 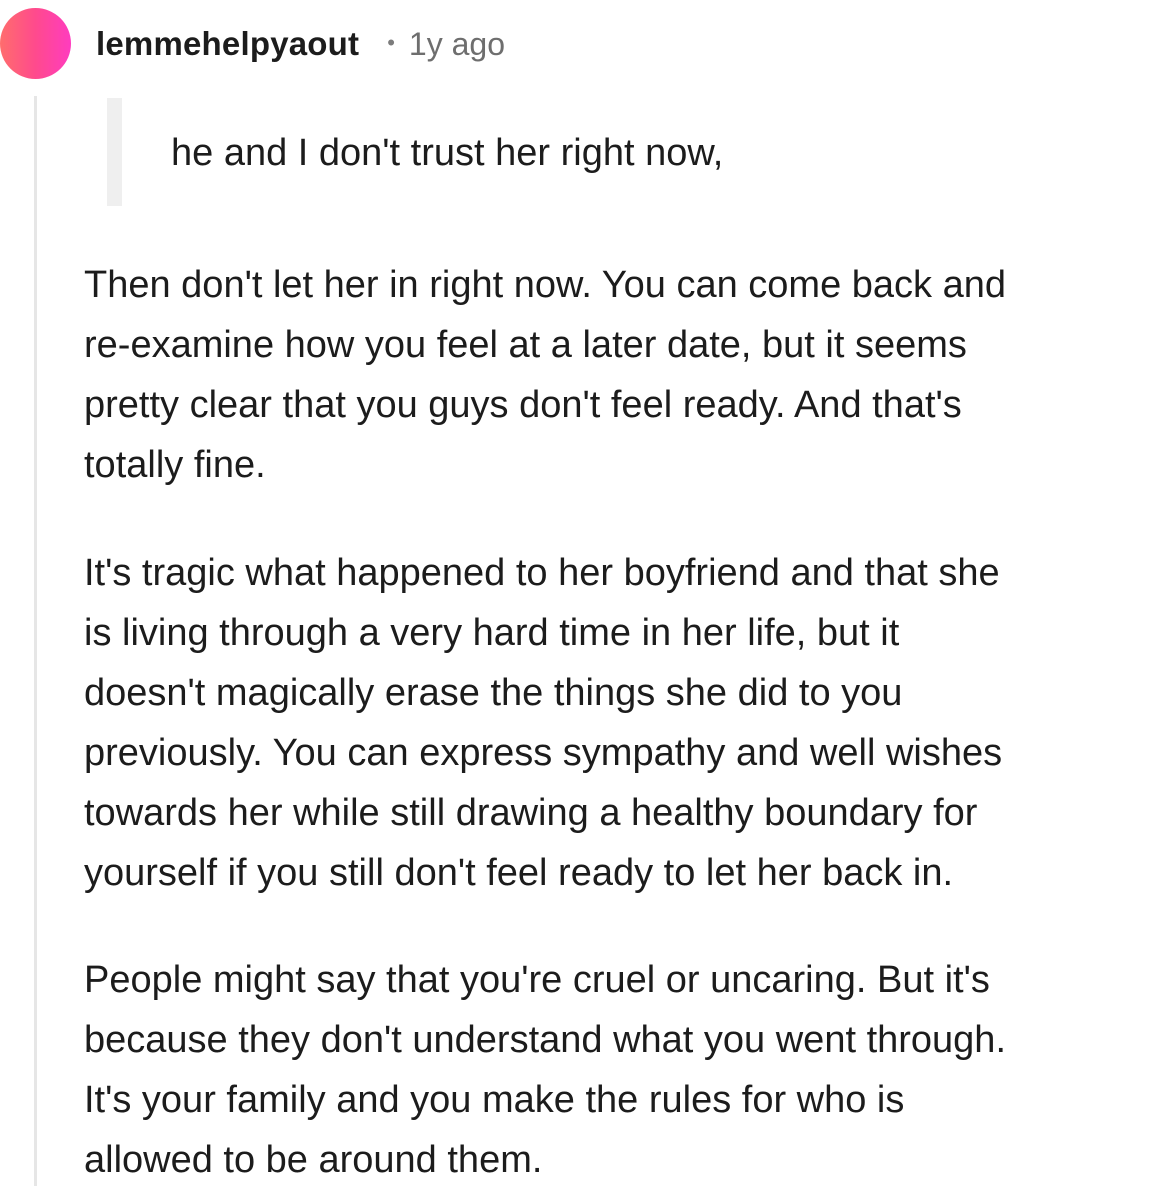 I want to click on blockquote-bar, so click(x=114, y=152).